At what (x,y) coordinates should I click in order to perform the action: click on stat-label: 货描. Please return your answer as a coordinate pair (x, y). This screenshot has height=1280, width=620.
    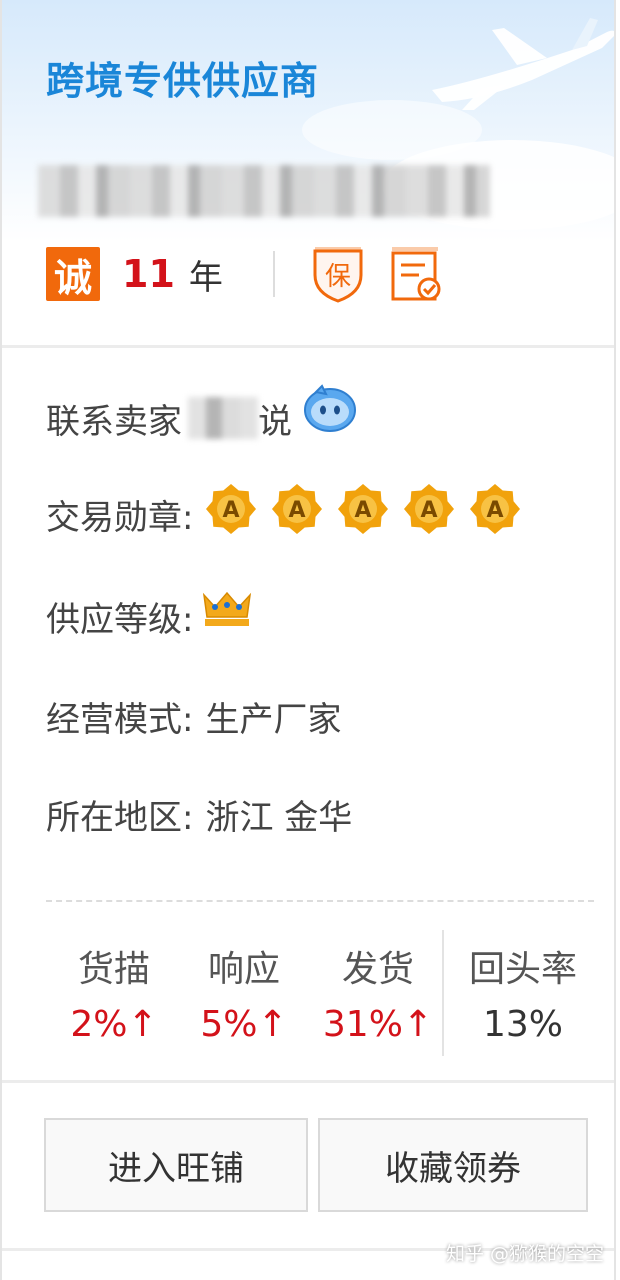
    Looking at the image, I should click on (113, 969).